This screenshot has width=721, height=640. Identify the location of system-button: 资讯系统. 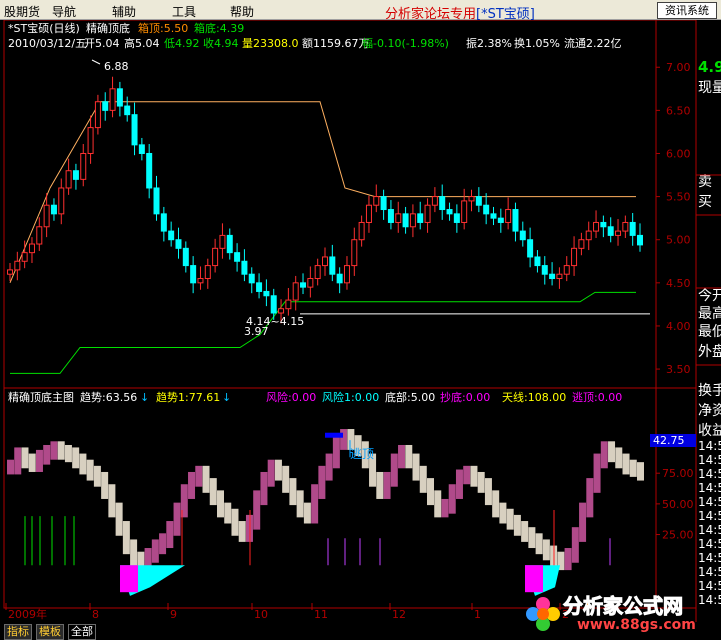
(687, 10).